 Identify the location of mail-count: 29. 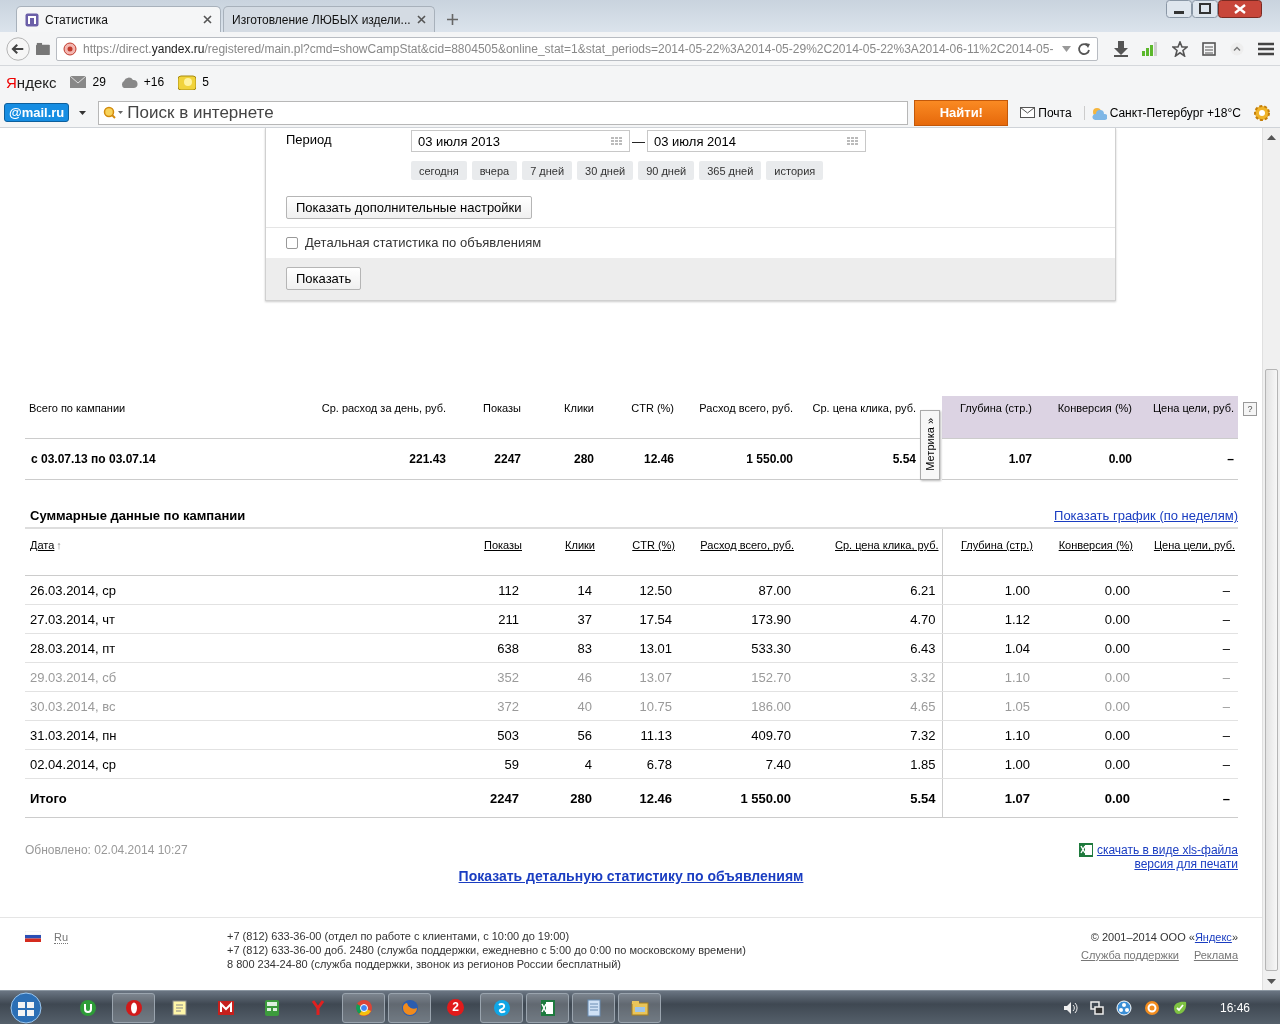
(99, 82).